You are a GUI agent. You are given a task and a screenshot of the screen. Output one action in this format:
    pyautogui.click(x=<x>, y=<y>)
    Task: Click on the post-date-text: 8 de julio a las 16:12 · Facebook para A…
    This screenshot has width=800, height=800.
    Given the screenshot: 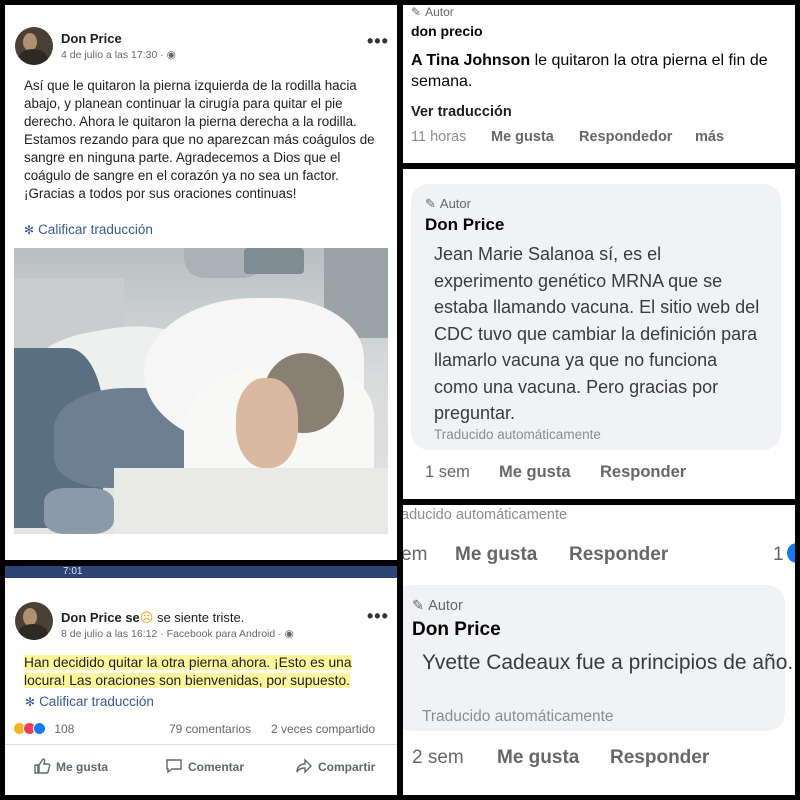 What is the action you would take?
    pyautogui.click(x=173, y=634)
    